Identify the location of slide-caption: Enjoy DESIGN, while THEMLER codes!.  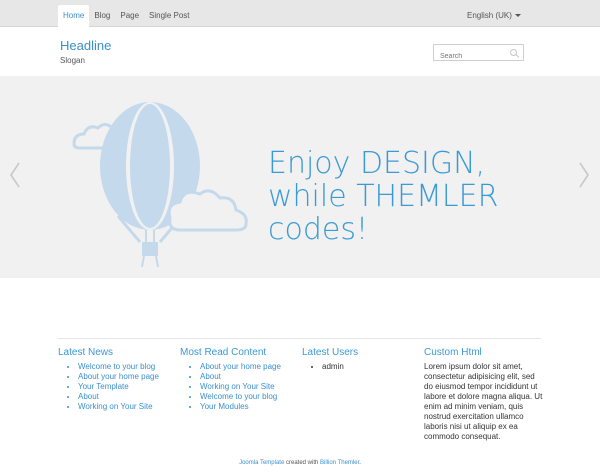
(383, 196).